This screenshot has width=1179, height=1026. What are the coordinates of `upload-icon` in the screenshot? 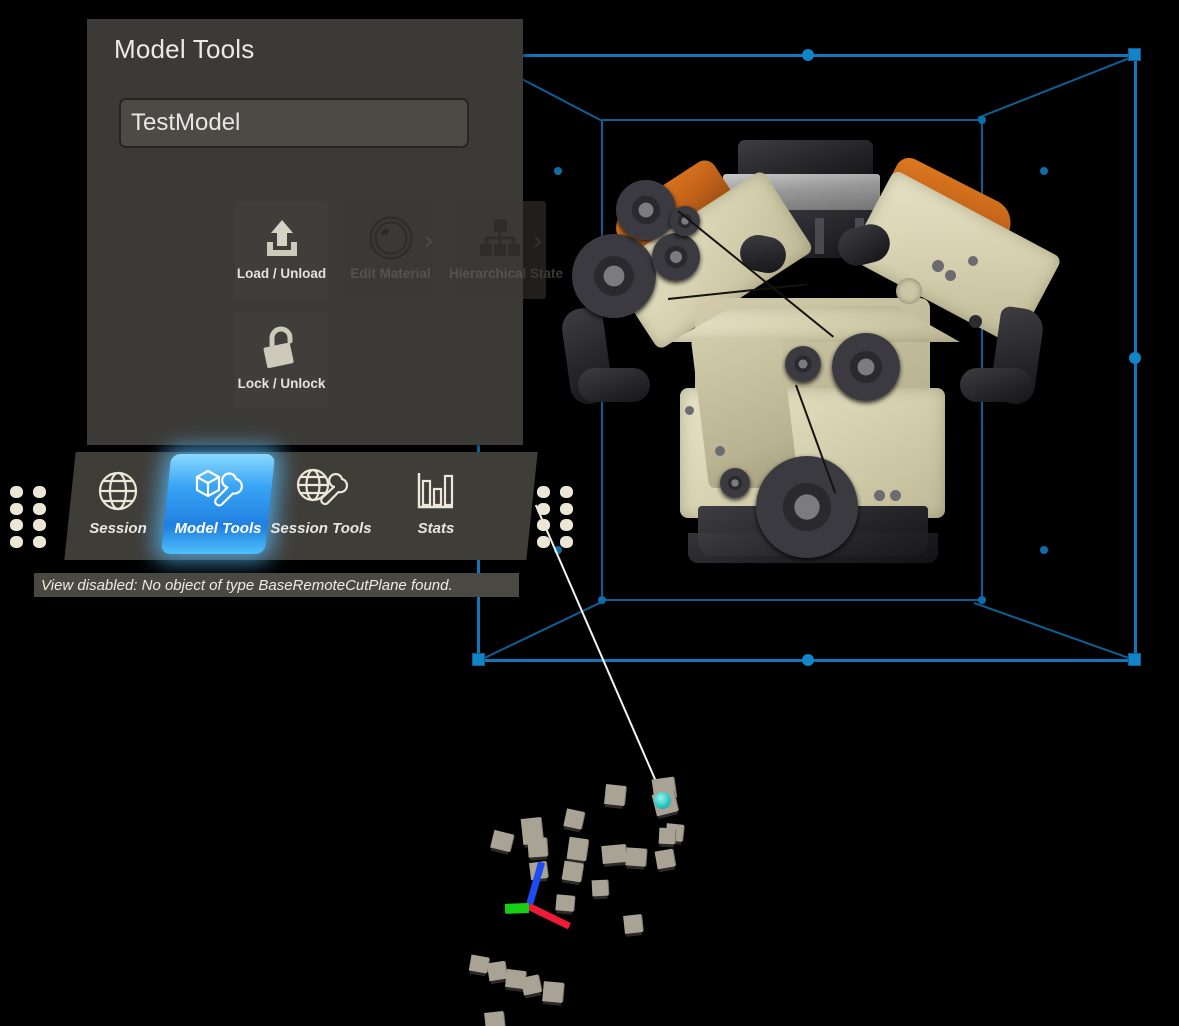 It's located at (281, 238).